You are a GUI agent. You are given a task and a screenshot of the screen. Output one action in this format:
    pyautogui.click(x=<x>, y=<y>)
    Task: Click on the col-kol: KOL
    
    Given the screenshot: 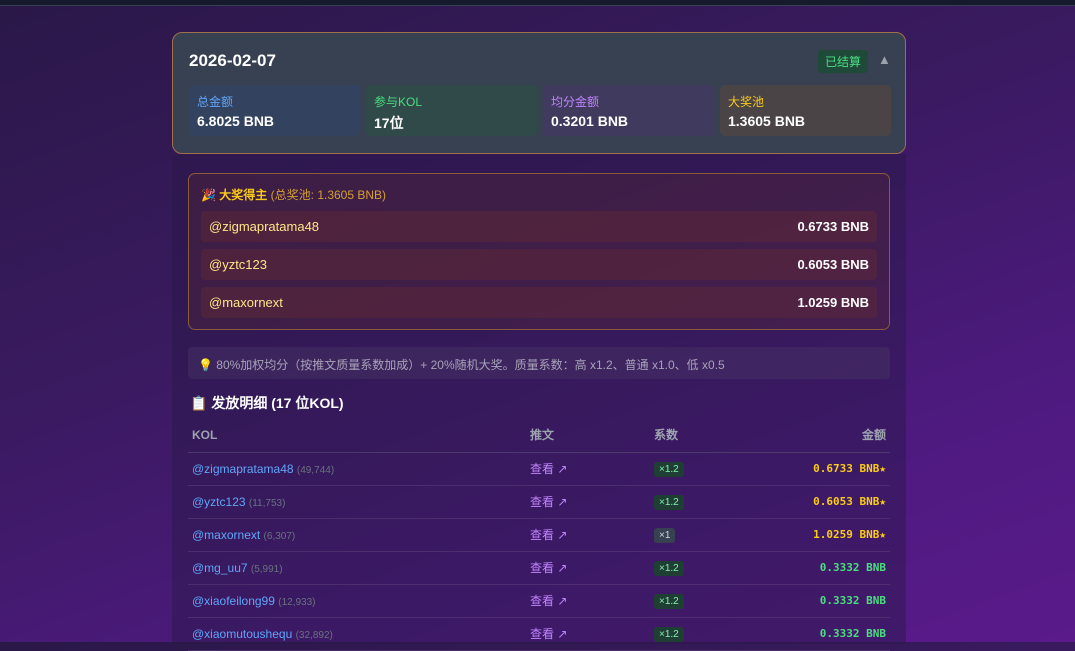 What is the action you would take?
    pyautogui.click(x=357, y=435)
    